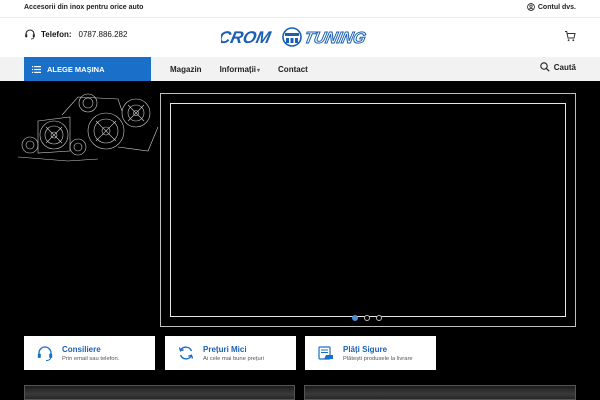  Describe the element at coordinates (556, 7) in the screenshot. I see `account-label: Contul dvs.` at that location.